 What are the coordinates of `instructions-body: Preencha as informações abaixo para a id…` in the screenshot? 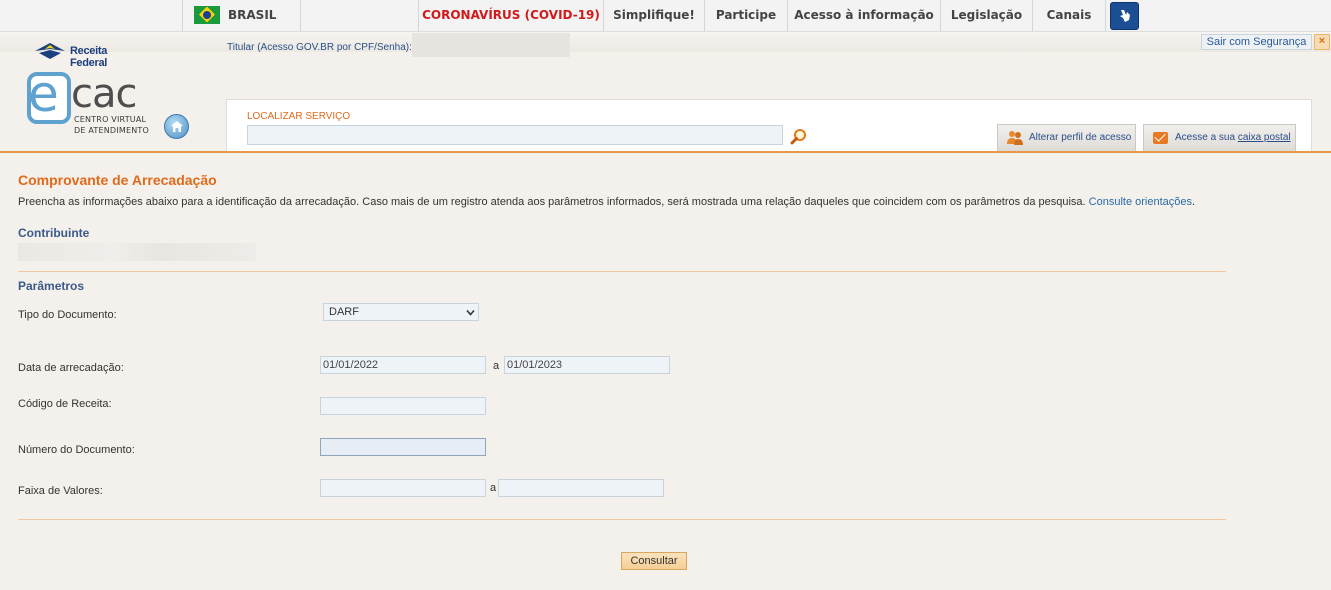 It's located at (553, 202).